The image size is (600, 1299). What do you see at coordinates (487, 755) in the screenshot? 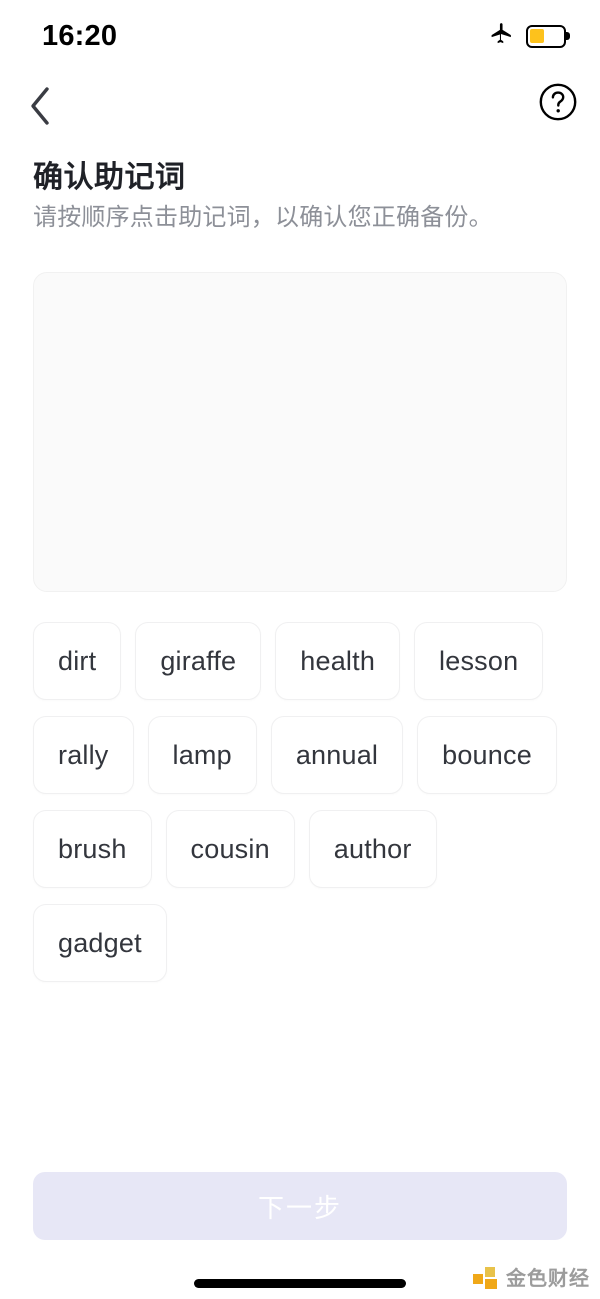
I see `word-chip: bounce` at bounding box center [487, 755].